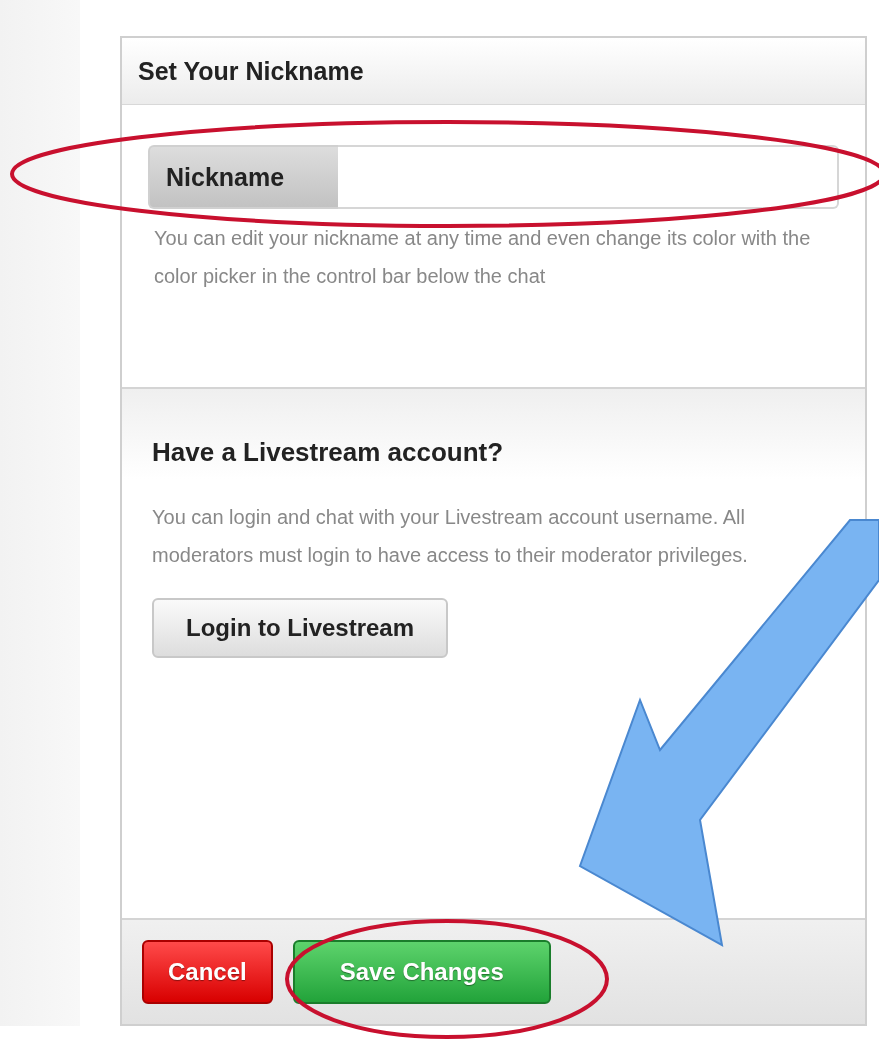 The image size is (879, 1060). Describe the element at coordinates (207, 972) in the screenshot. I see `cancel-button: Cancel` at that location.